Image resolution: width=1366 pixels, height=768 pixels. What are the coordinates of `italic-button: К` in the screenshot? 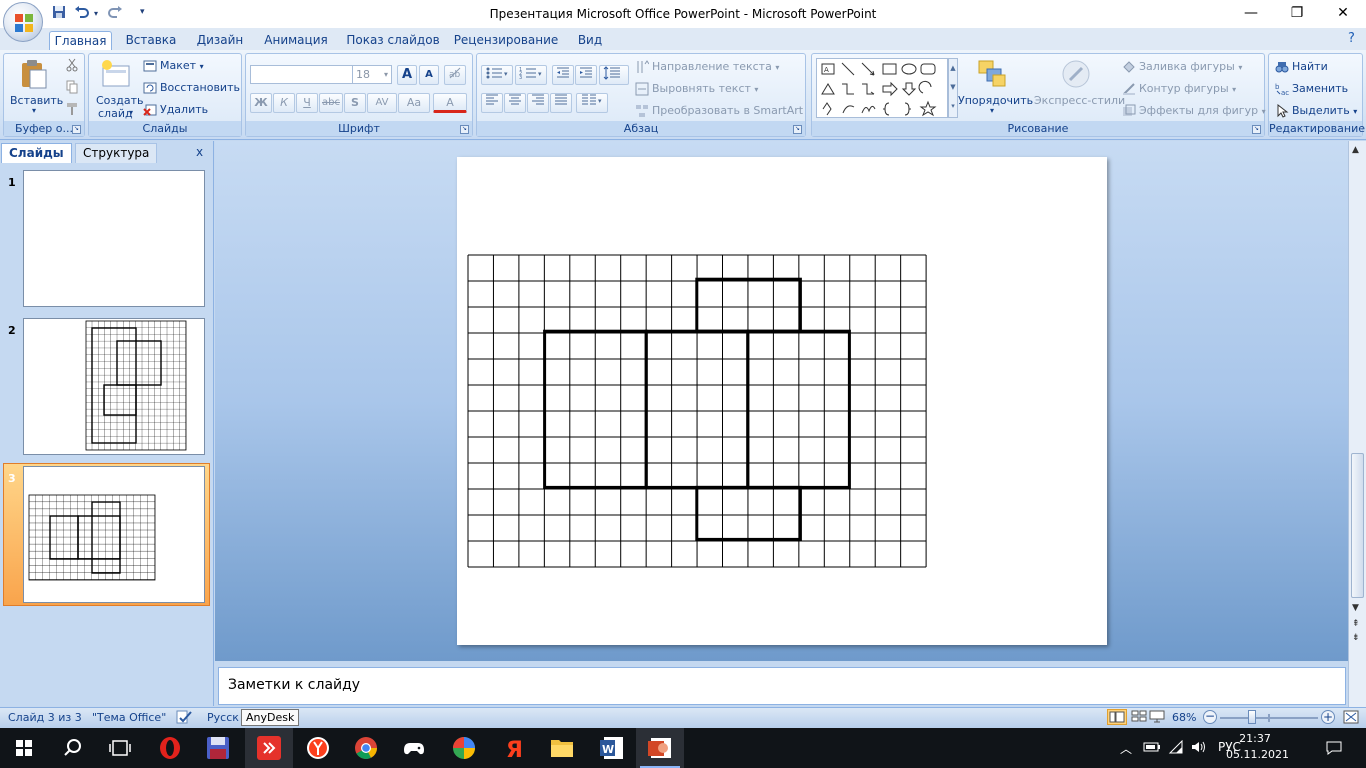 It's located at (284, 103).